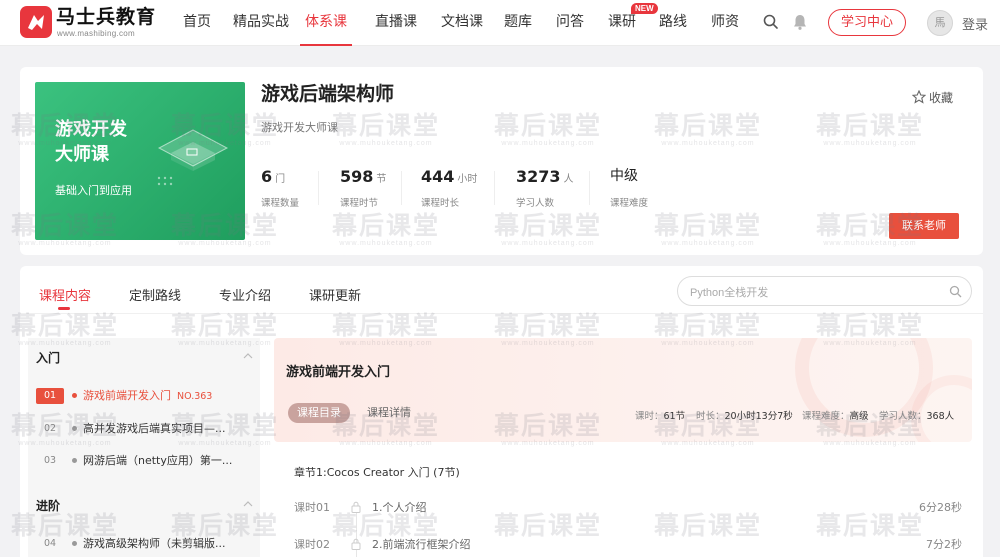 This screenshot has width=1000, height=557. I want to click on decorative-rings-icon, so click(883, 390).